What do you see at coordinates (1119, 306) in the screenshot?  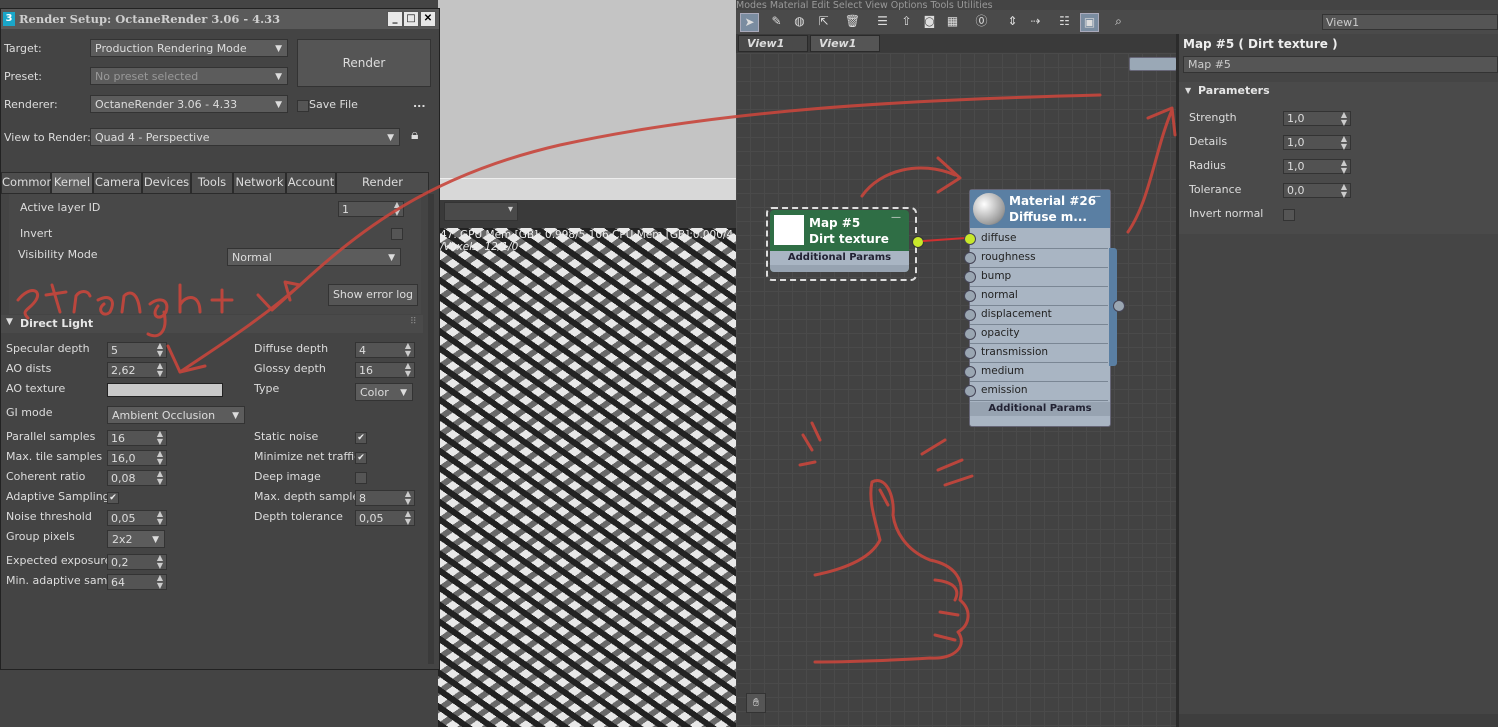 I see `material-output-socket` at bounding box center [1119, 306].